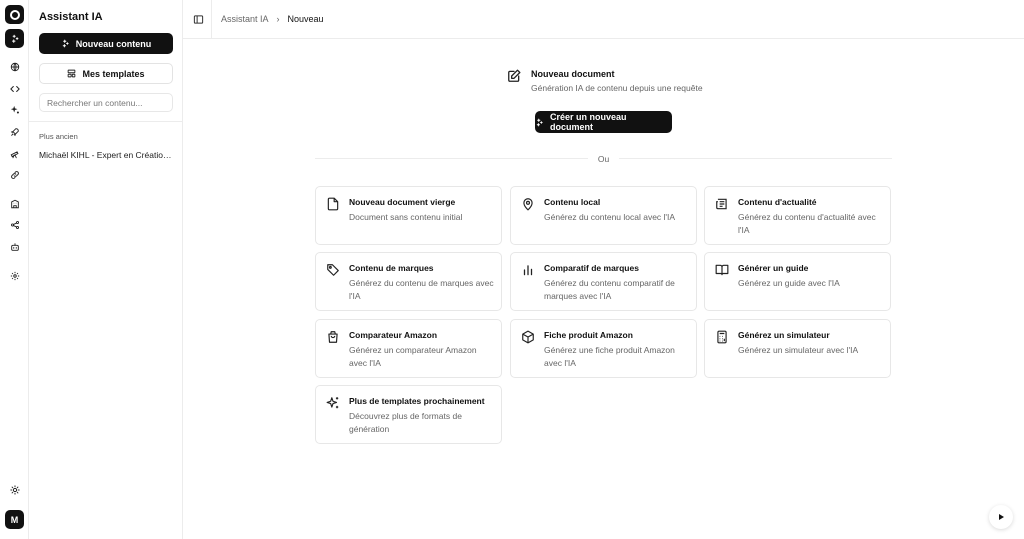 The height and width of the screenshot is (539, 1024). What do you see at coordinates (451, 158) in the screenshot?
I see `divider-left` at bounding box center [451, 158].